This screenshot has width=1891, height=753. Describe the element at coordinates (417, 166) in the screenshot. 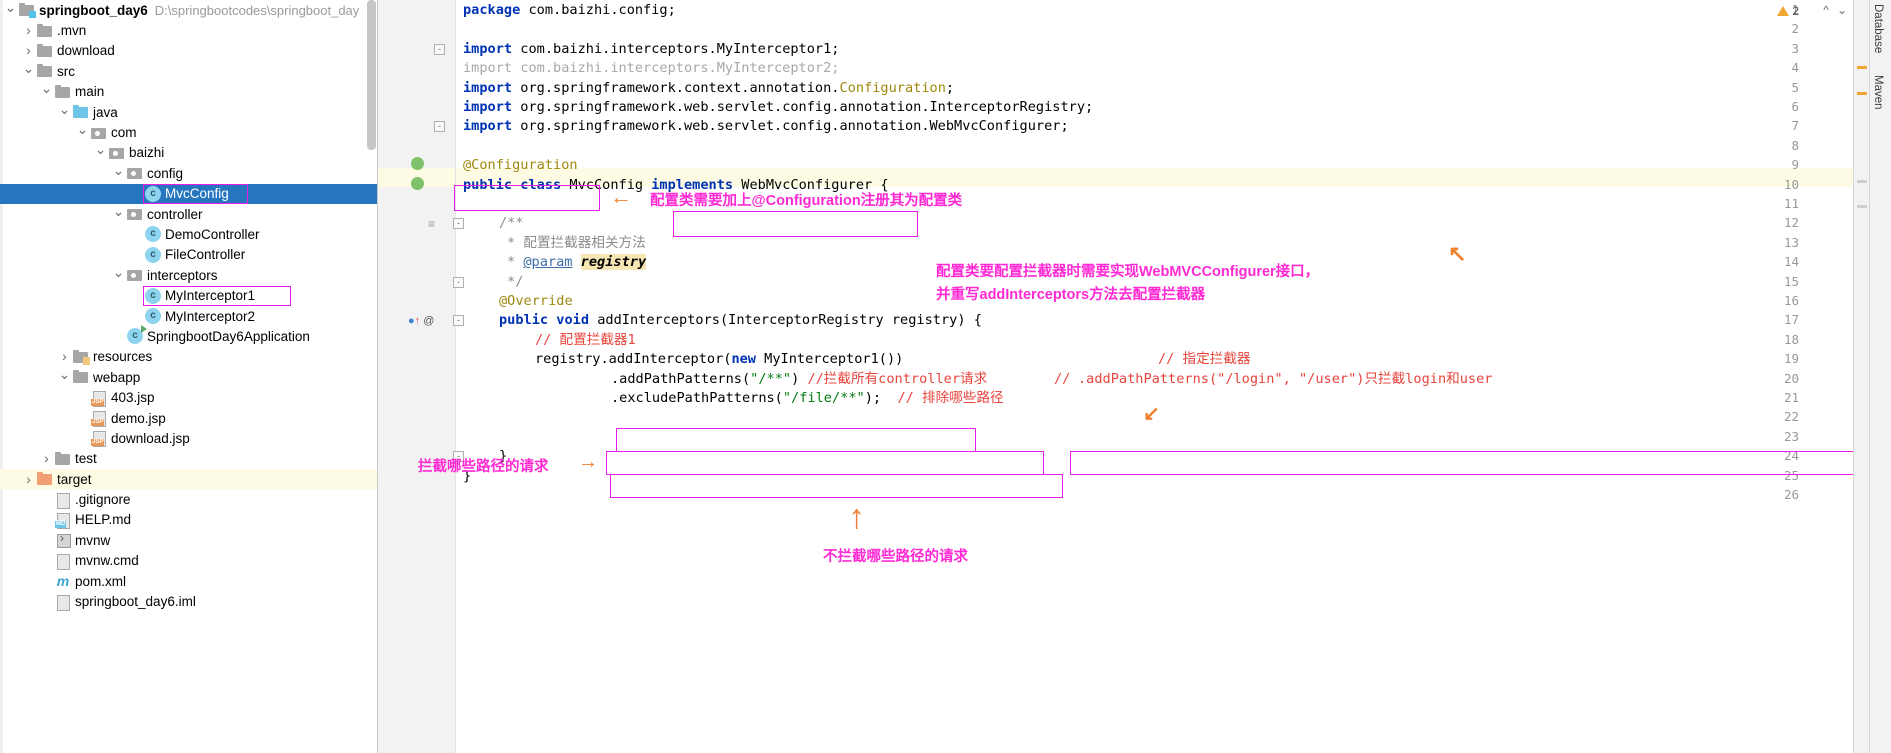

I see `spring-bean-gutter-icon` at that location.